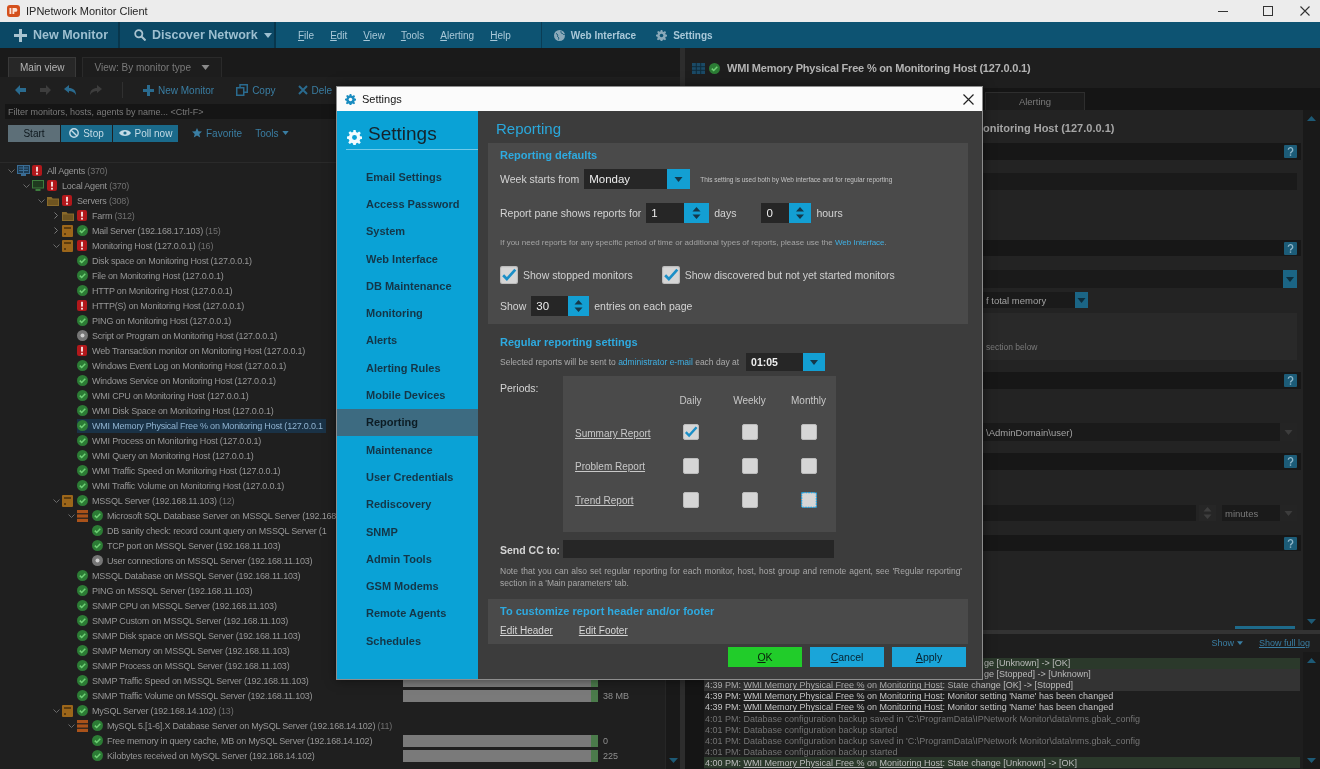 The height and width of the screenshot is (769, 1320). What do you see at coordinates (655, 362) in the screenshot?
I see `admin-email-link: administrator e-mail` at bounding box center [655, 362].